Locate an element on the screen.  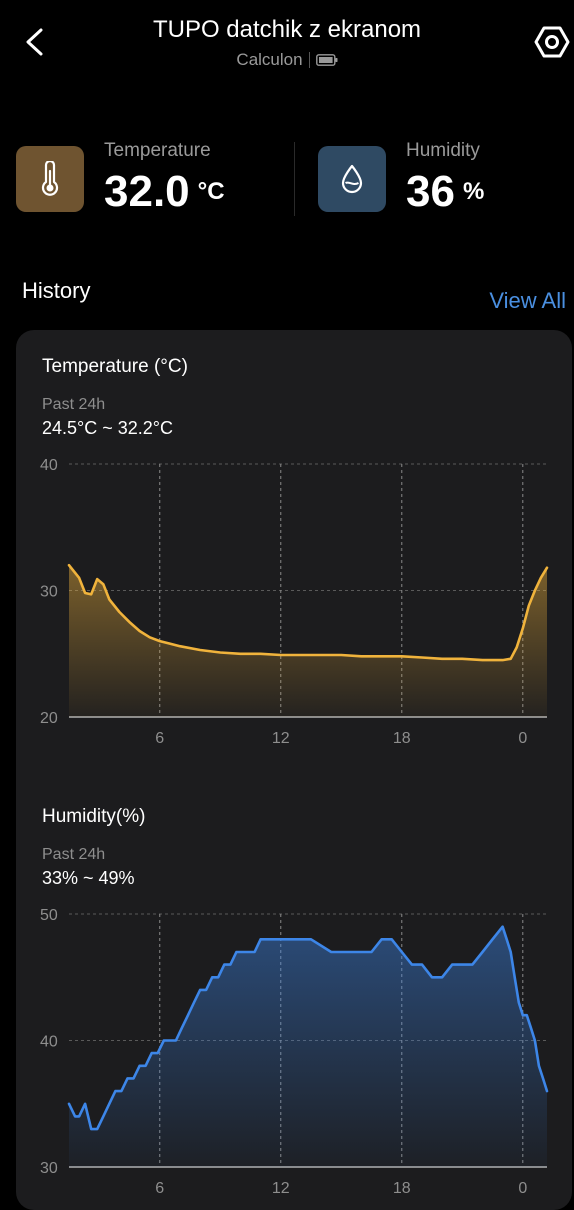
device-name: Calculon is located at coordinates (269, 59).